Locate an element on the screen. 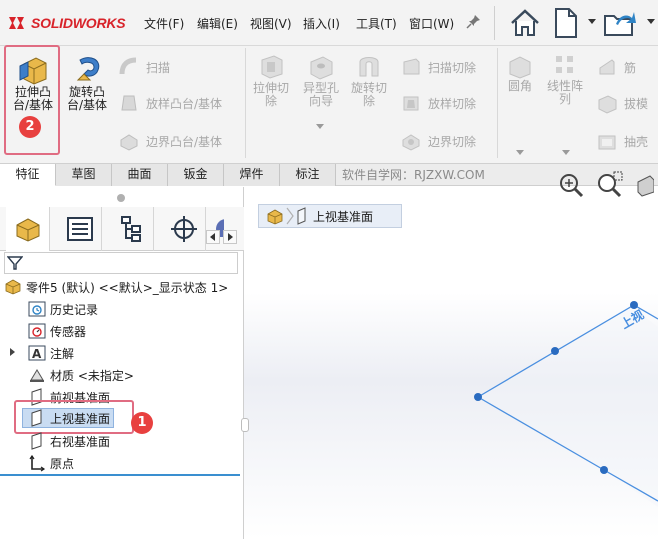  swept-cut-icon is located at coordinates (411, 66).